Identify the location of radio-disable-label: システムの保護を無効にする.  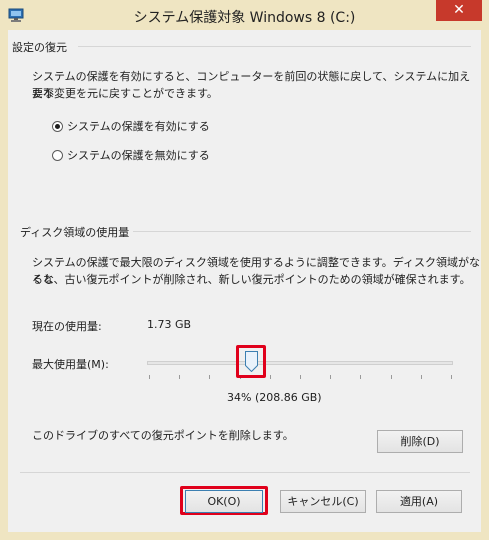
(138, 155).